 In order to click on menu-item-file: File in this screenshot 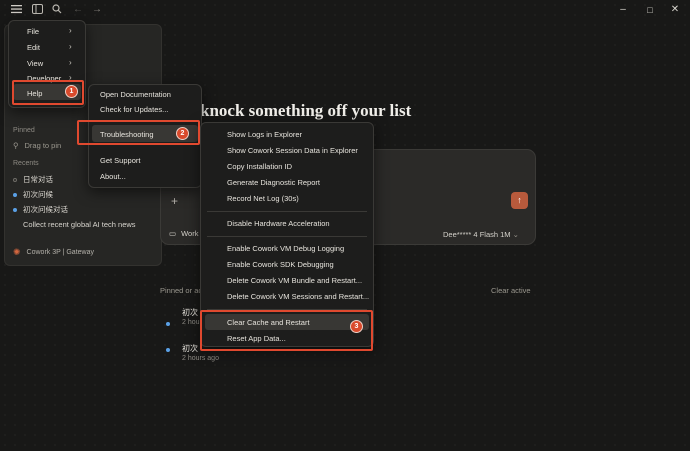, I will do `click(33, 31)`.